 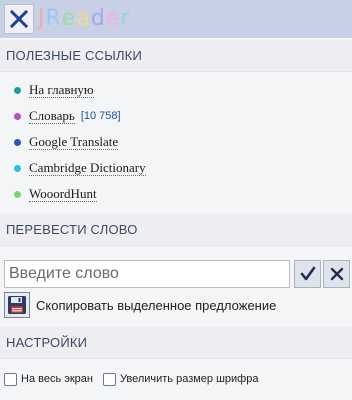 I want to click on fullscreen-label: На весь экран, so click(x=57, y=379).